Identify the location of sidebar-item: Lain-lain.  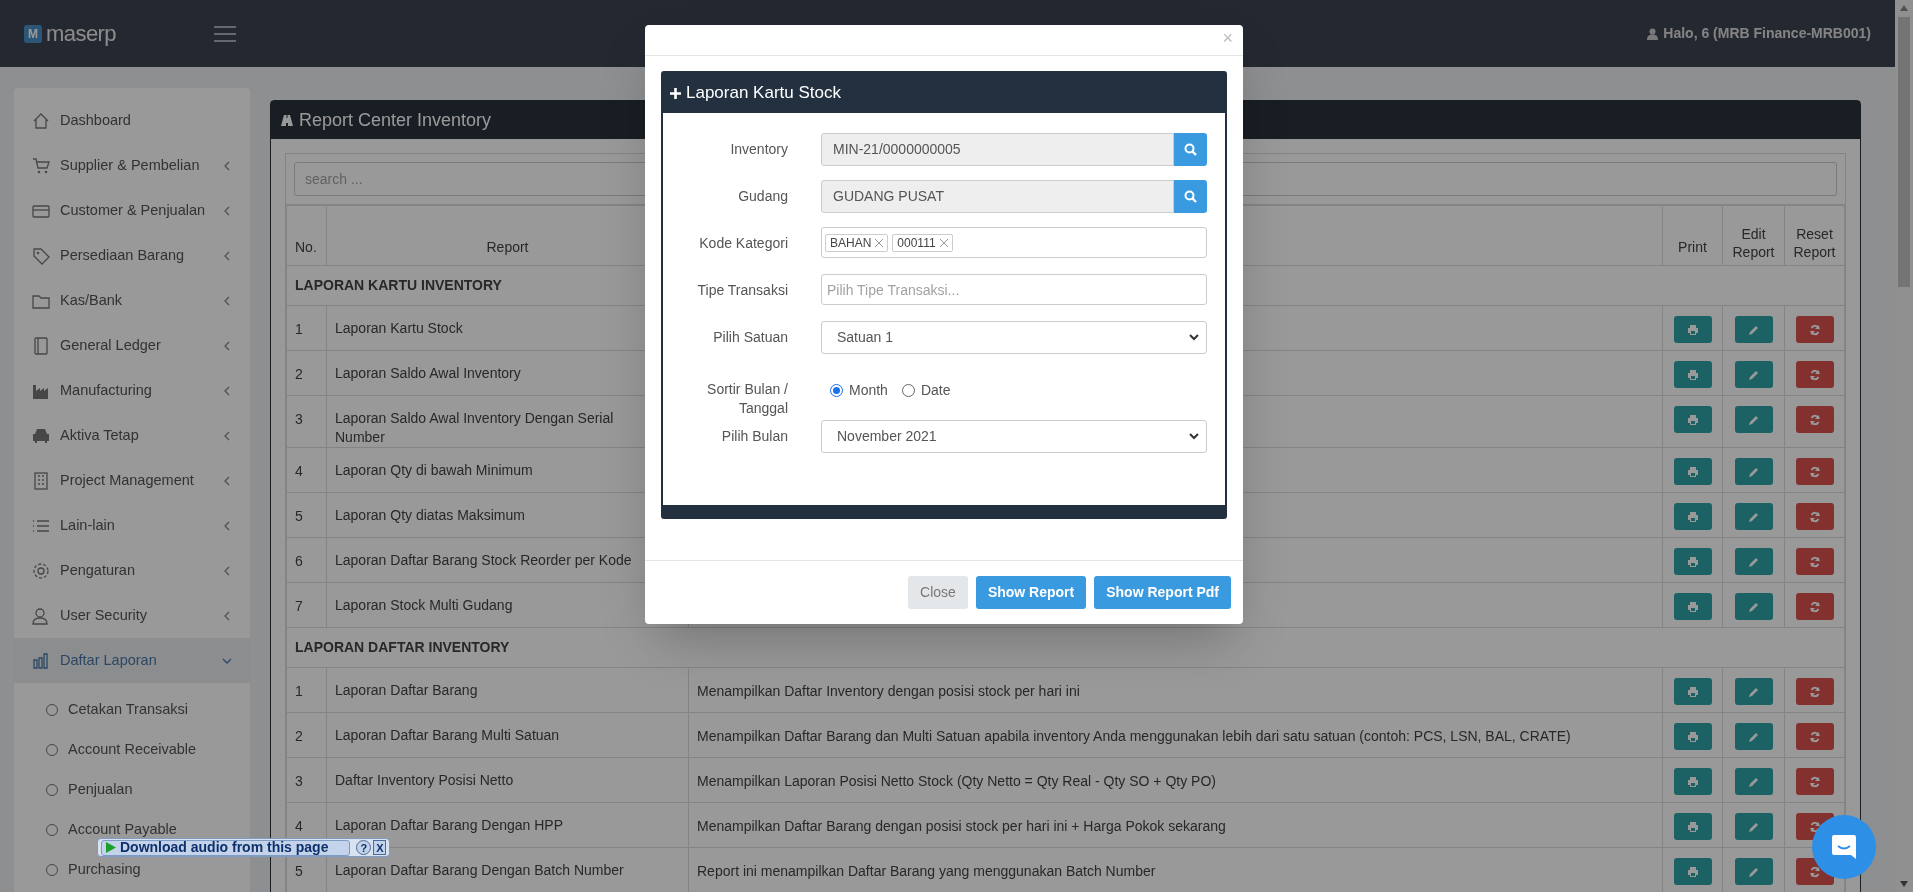
(132, 525).